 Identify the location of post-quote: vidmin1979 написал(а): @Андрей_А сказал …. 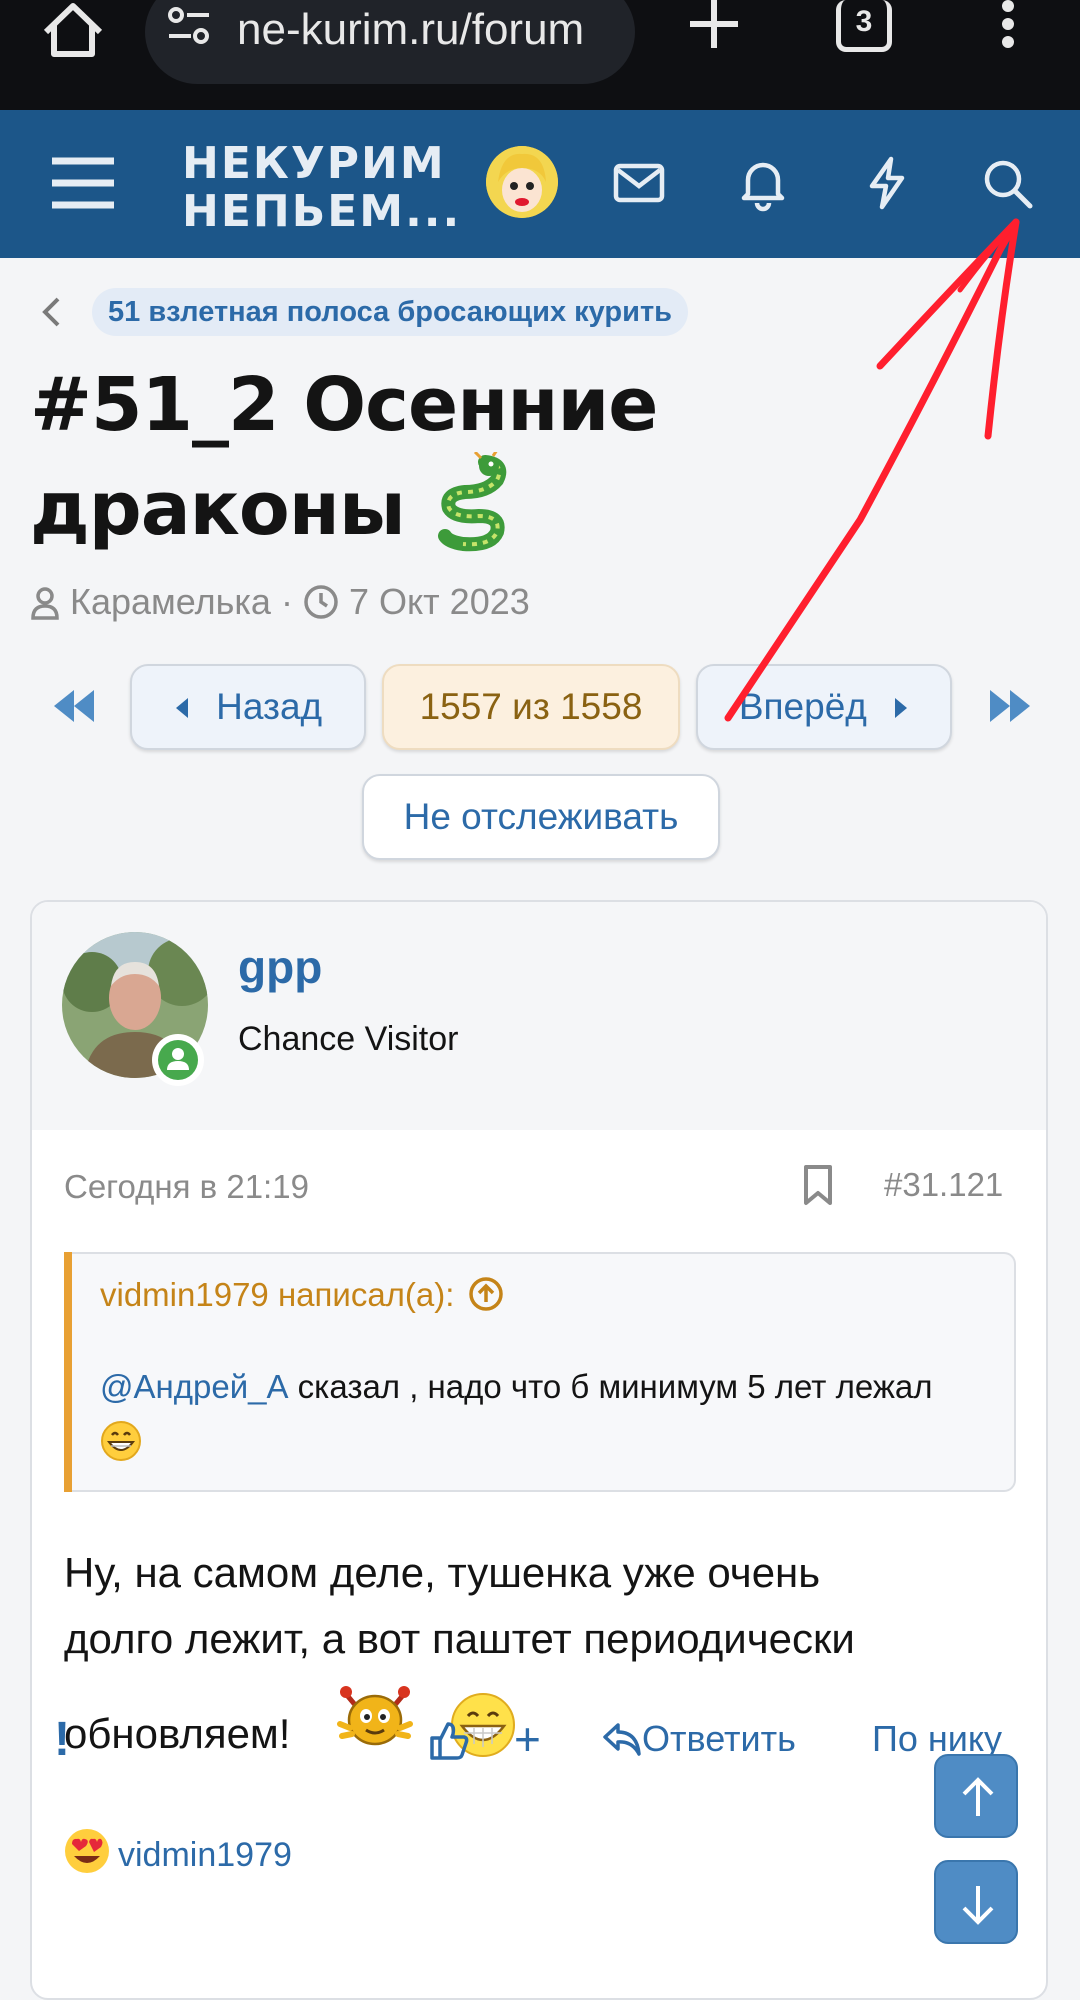
(540, 1372).